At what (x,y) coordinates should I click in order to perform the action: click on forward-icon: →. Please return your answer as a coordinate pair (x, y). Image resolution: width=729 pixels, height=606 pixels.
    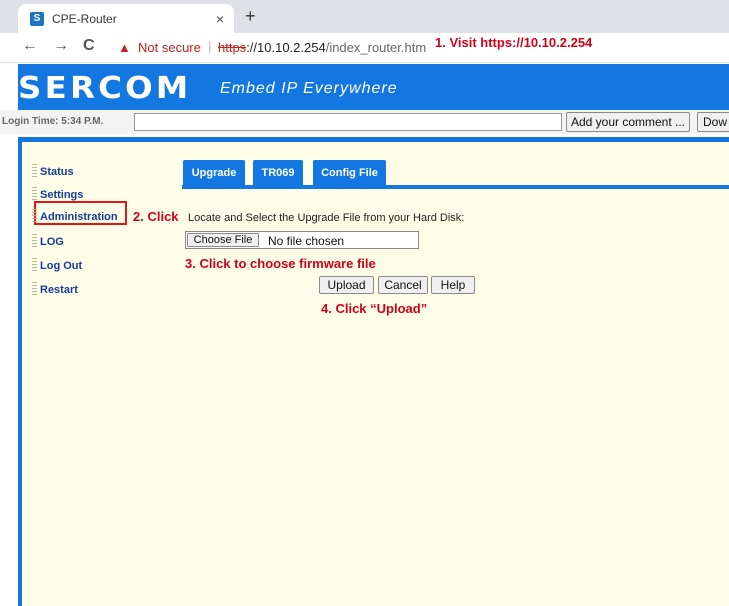
    Looking at the image, I should click on (61, 46).